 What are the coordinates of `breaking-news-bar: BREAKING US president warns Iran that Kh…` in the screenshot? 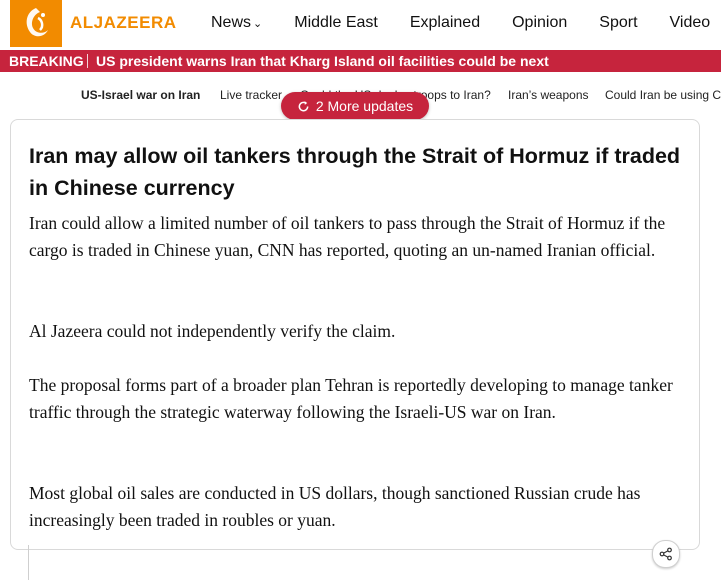 It's located at (360, 61).